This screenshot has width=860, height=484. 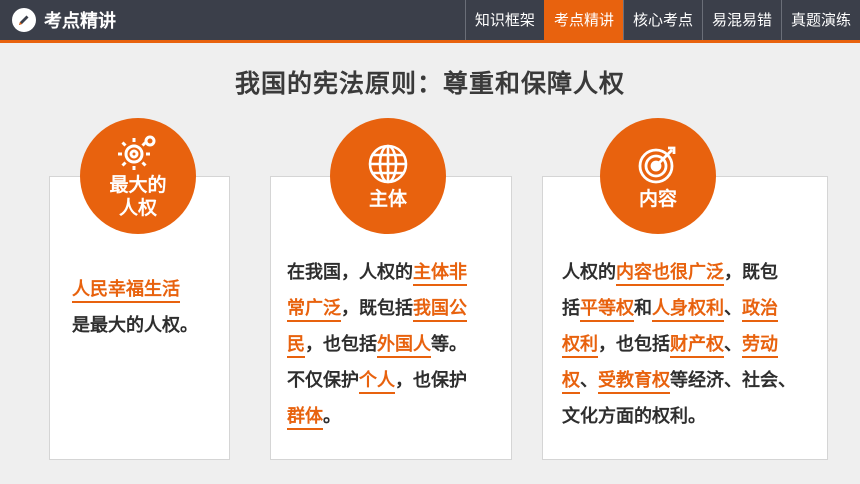 I want to click on gear-icon, so click(x=137, y=152).